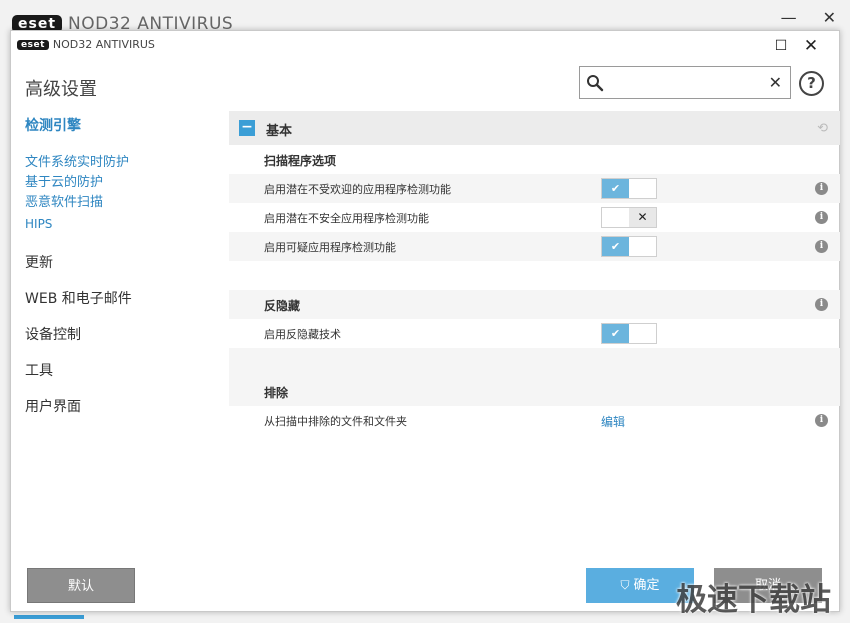 The height and width of the screenshot is (623, 850). Describe the element at coordinates (829, 17) in the screenshot. I see `background-close-button: ✕` at that location.